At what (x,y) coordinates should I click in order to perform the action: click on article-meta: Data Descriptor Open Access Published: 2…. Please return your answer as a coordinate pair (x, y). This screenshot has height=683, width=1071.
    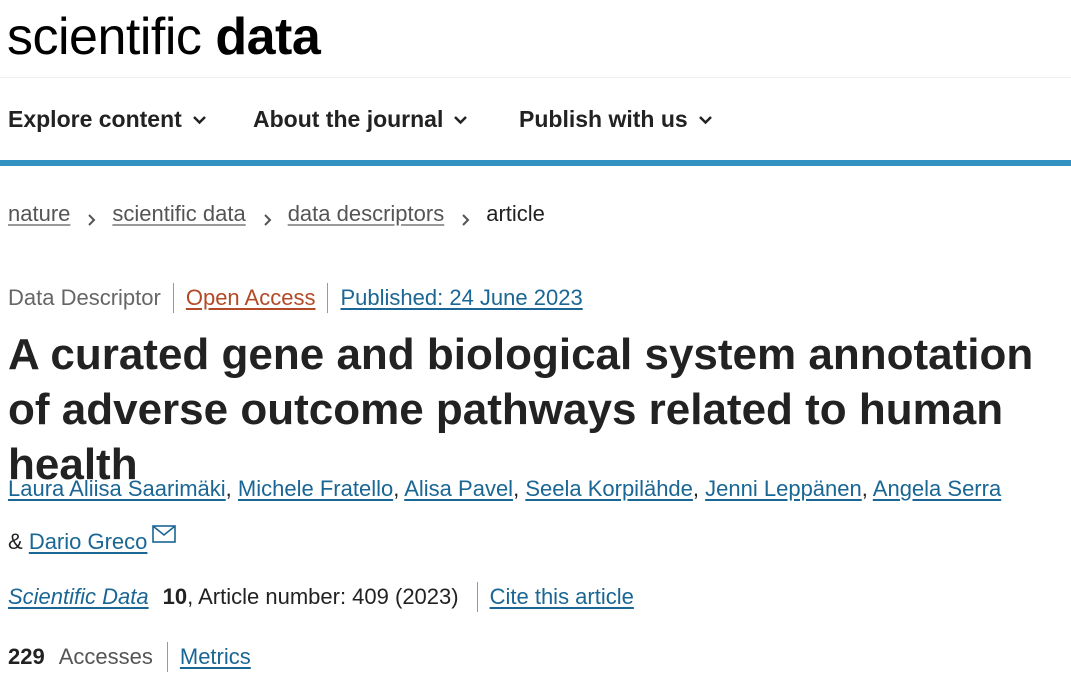
    Looking at the image, I should click on (295, 298).